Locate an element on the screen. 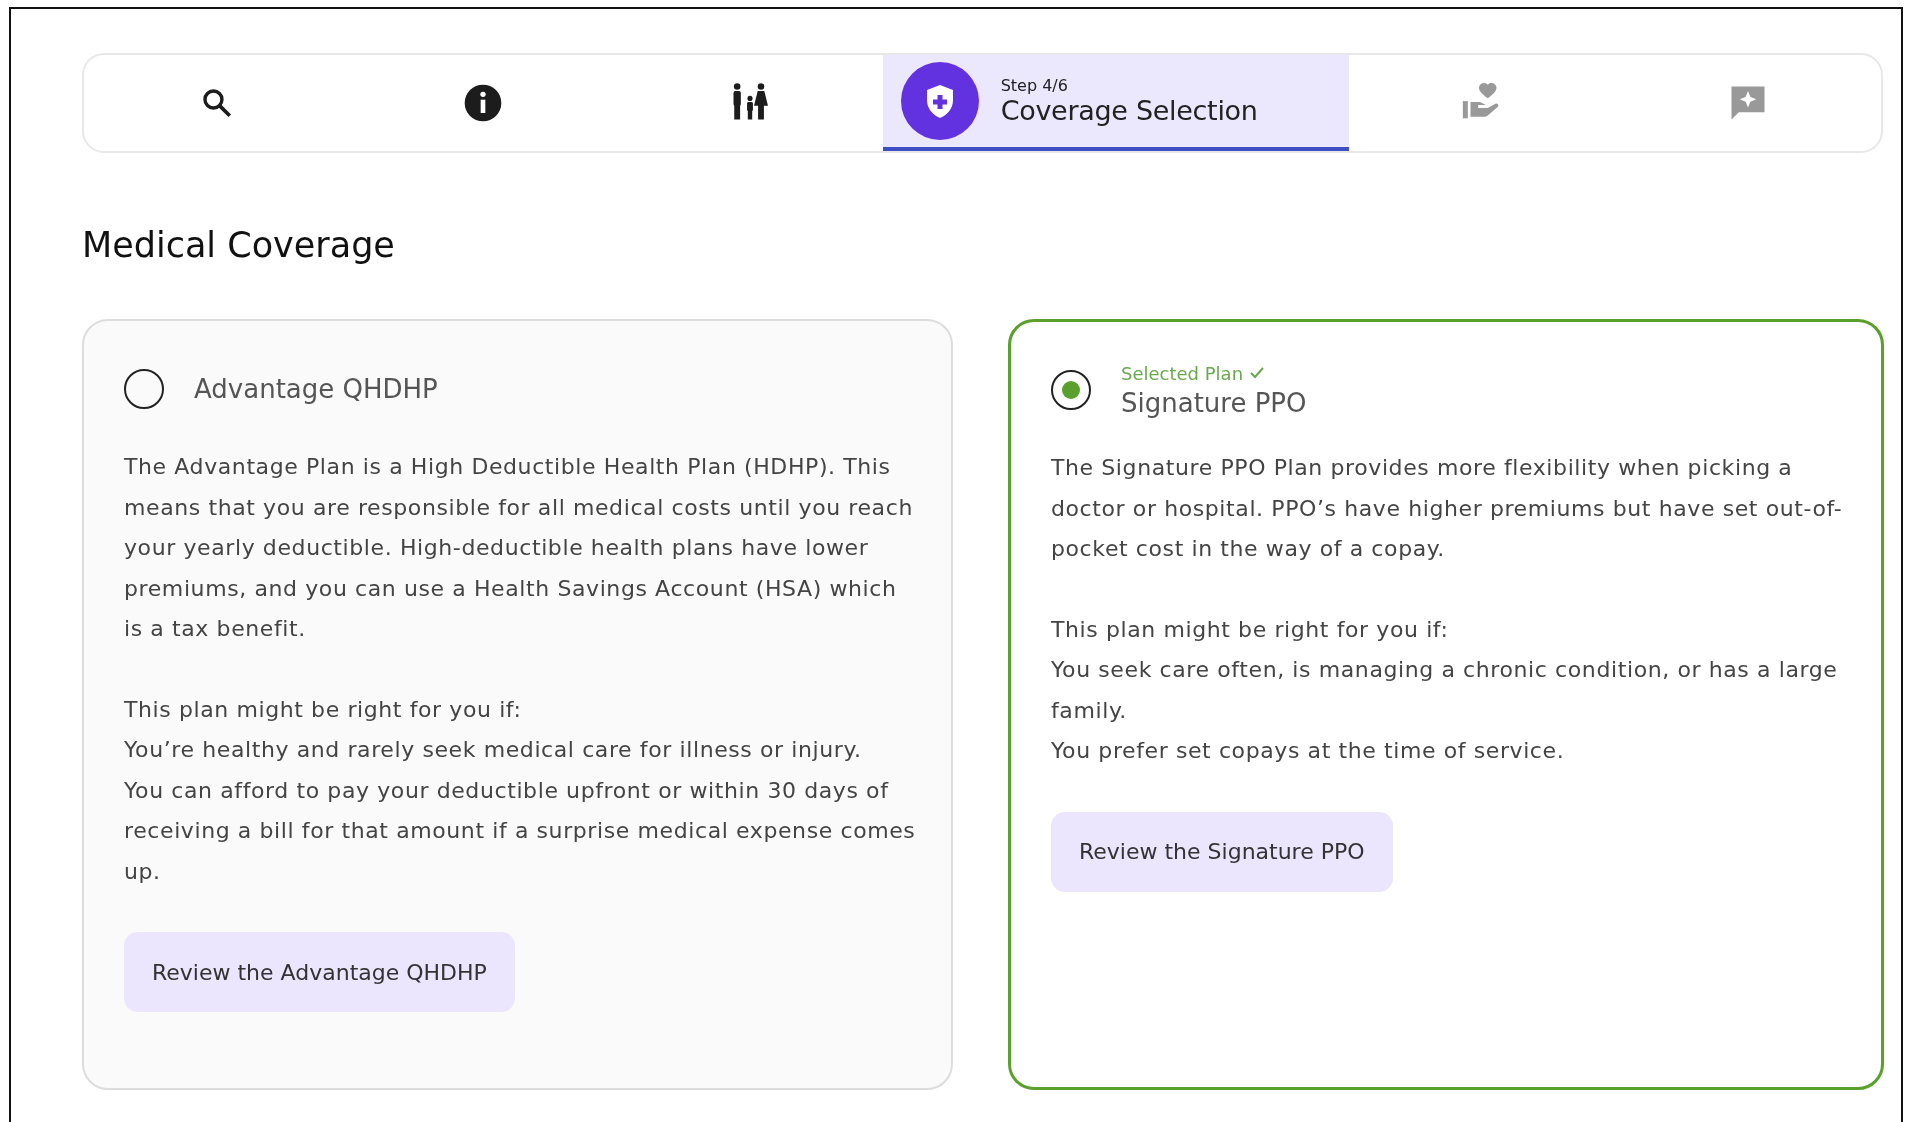  plan-description: The Advantage Plan is a High Deductible Health Plan (HDHP). This means that you are responsible for all medical costs until you reach your yearly deductible. High-deductible health plans have lower premiums, and you can use a Health Savings Account (HSA) which is a tax benefit. is located at coordinates (519, 548).